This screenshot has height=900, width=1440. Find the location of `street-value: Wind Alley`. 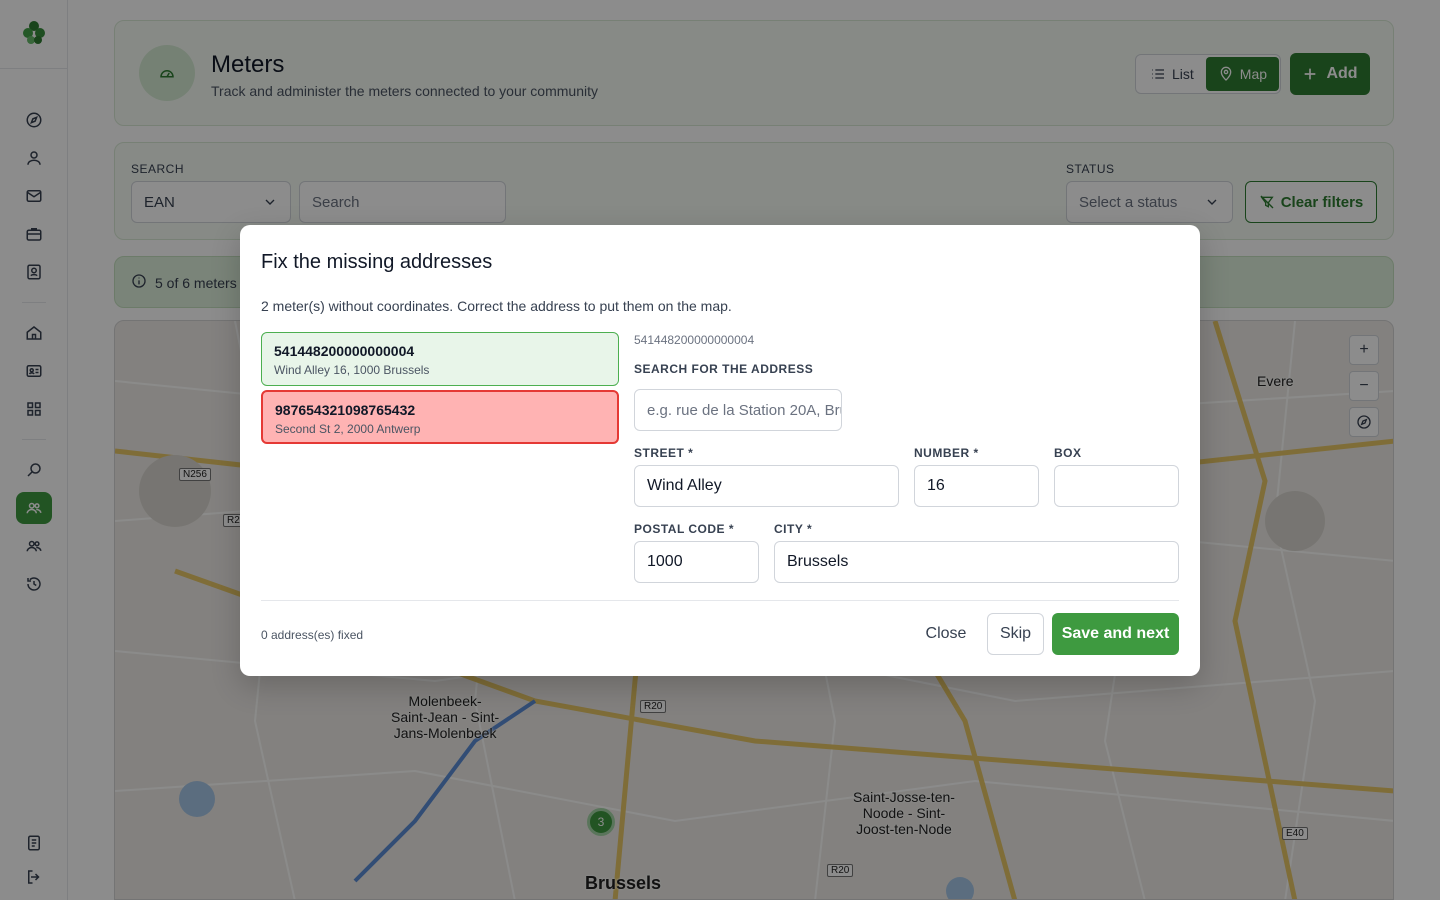

street-value: Wind Alley is located at coordinates (684, 485).